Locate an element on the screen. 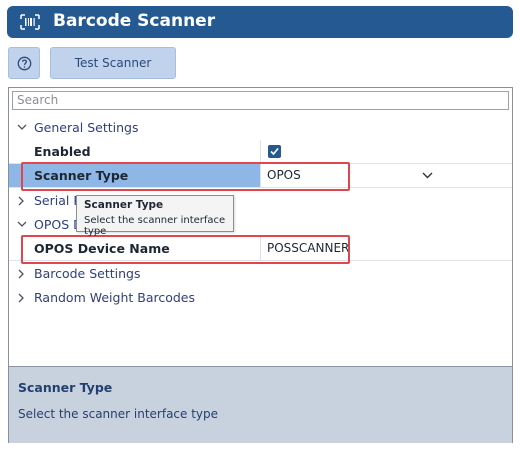  highlight-box-opos-device-name is located at coordinates (185, 249).